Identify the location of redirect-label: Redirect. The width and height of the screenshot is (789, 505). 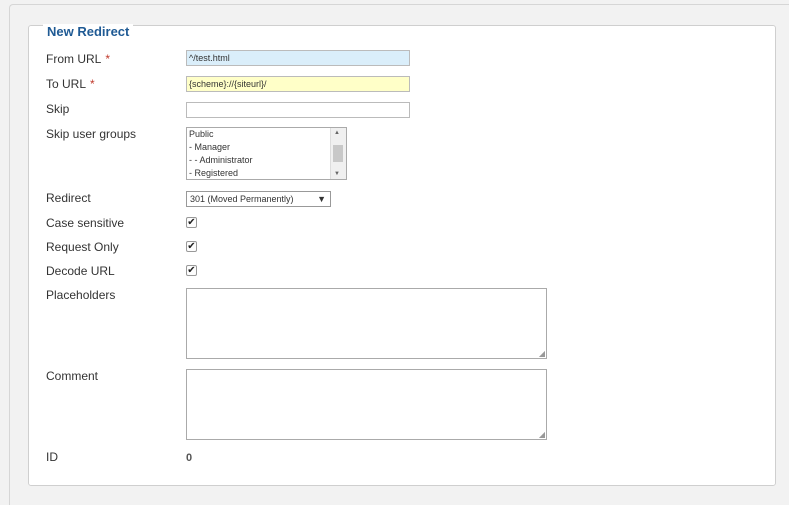
(68, 198).